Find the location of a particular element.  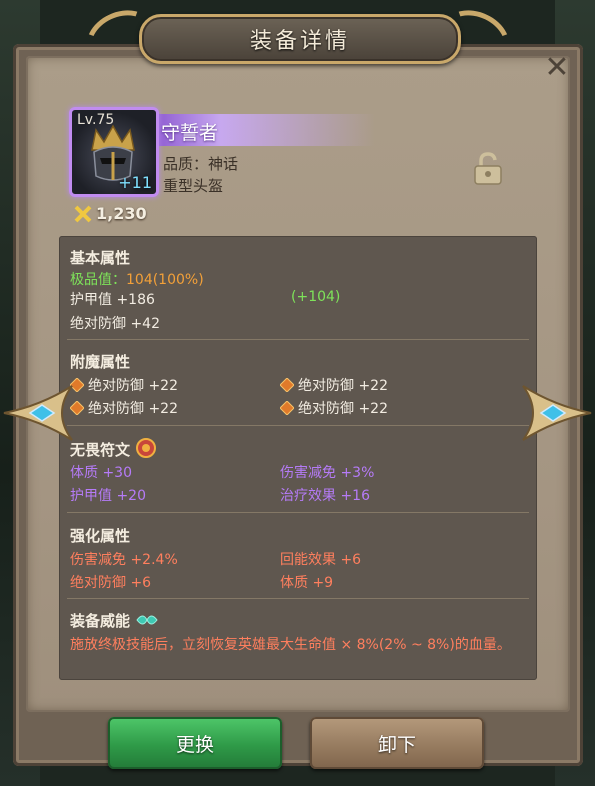

arrow-left-icon is located at coordinates (37, 413).